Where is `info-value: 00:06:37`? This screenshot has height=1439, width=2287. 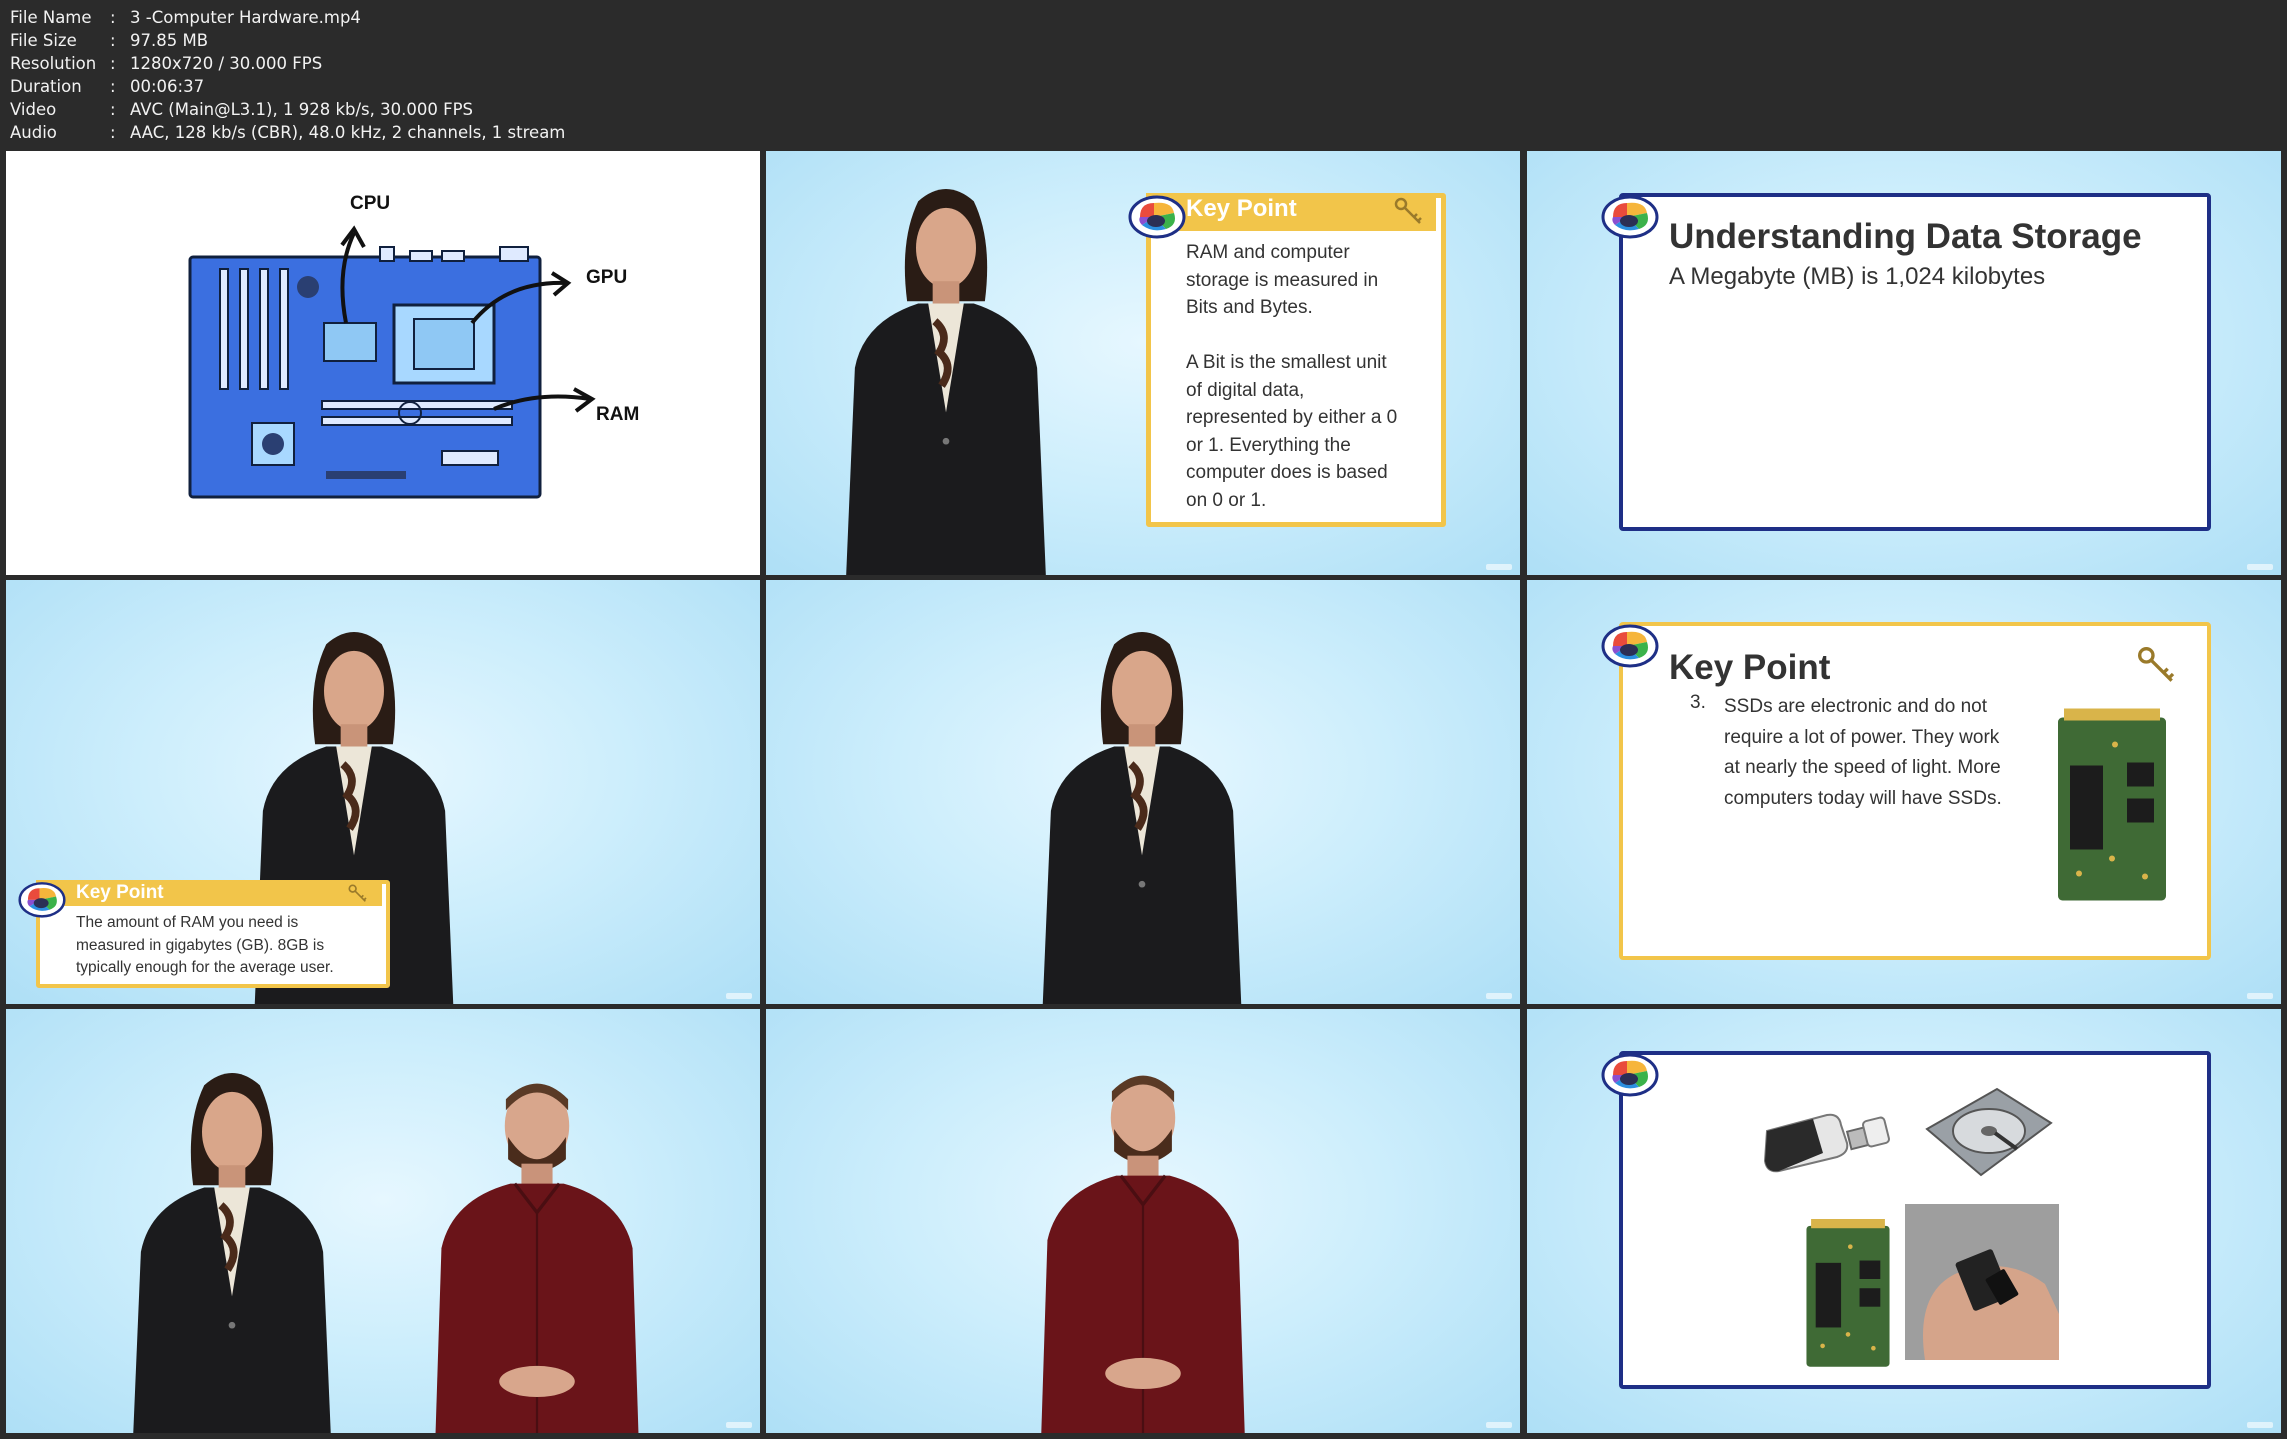
info-value: 00:06:37 is located at coordinates (167, 86).